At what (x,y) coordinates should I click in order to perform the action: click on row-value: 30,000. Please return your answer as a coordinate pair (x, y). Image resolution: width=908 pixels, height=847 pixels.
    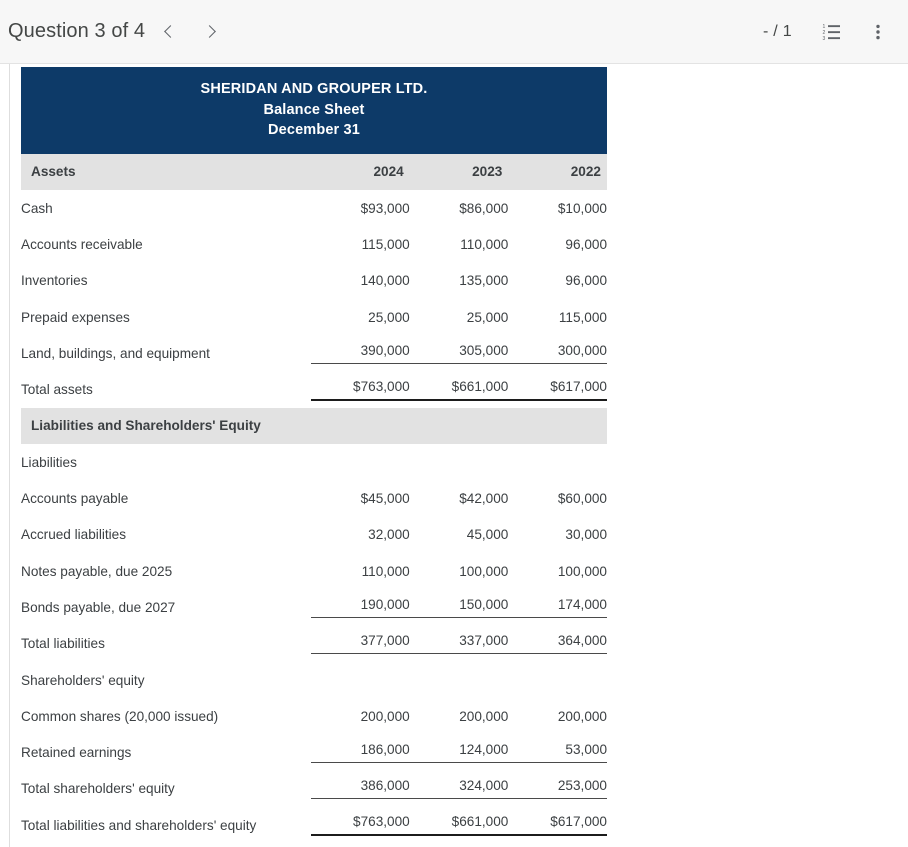
    Looking at the image, I should click on (557, 535).